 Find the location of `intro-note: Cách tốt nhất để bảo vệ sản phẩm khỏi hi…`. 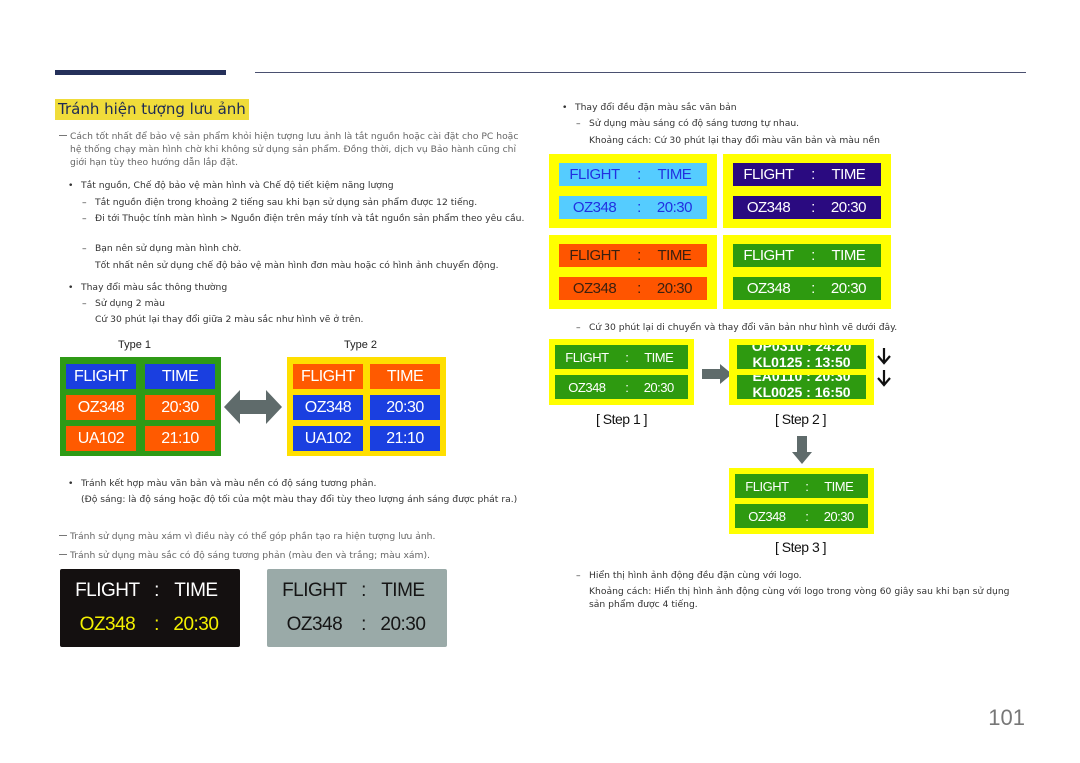

intro-note: Cách tốt nhất để bảo vệ sản phẩm khỏi hi… is located at coordinates (294, 149).